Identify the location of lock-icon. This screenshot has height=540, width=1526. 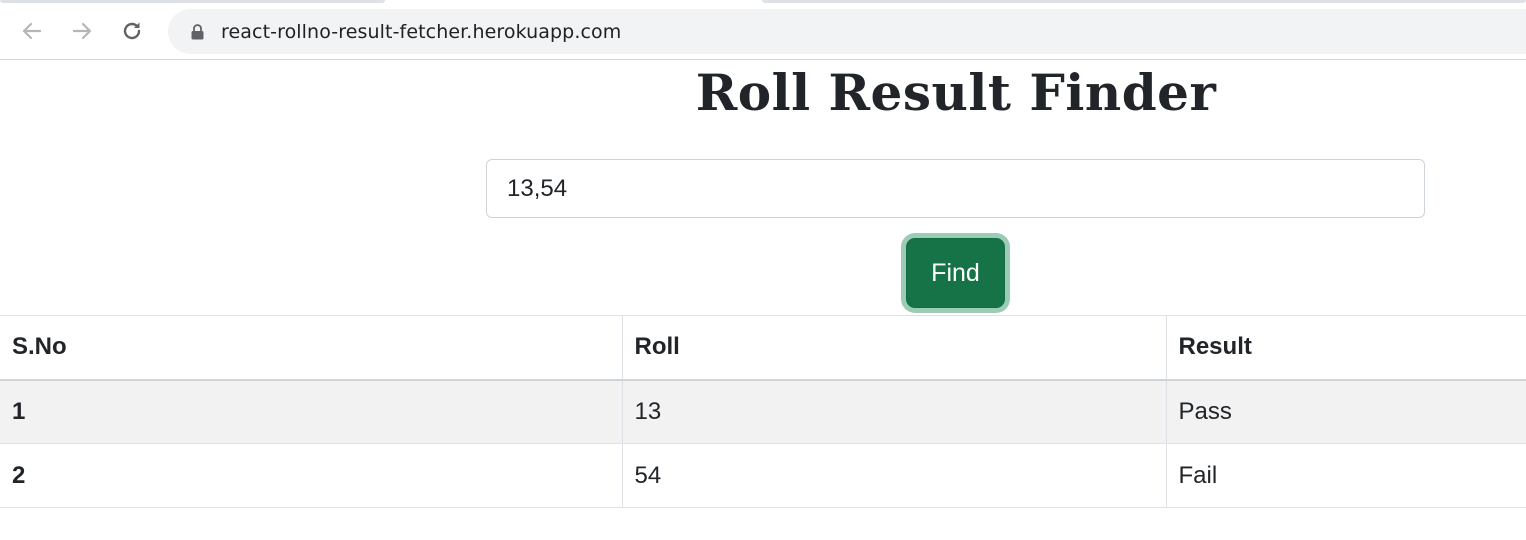
(197, 31).